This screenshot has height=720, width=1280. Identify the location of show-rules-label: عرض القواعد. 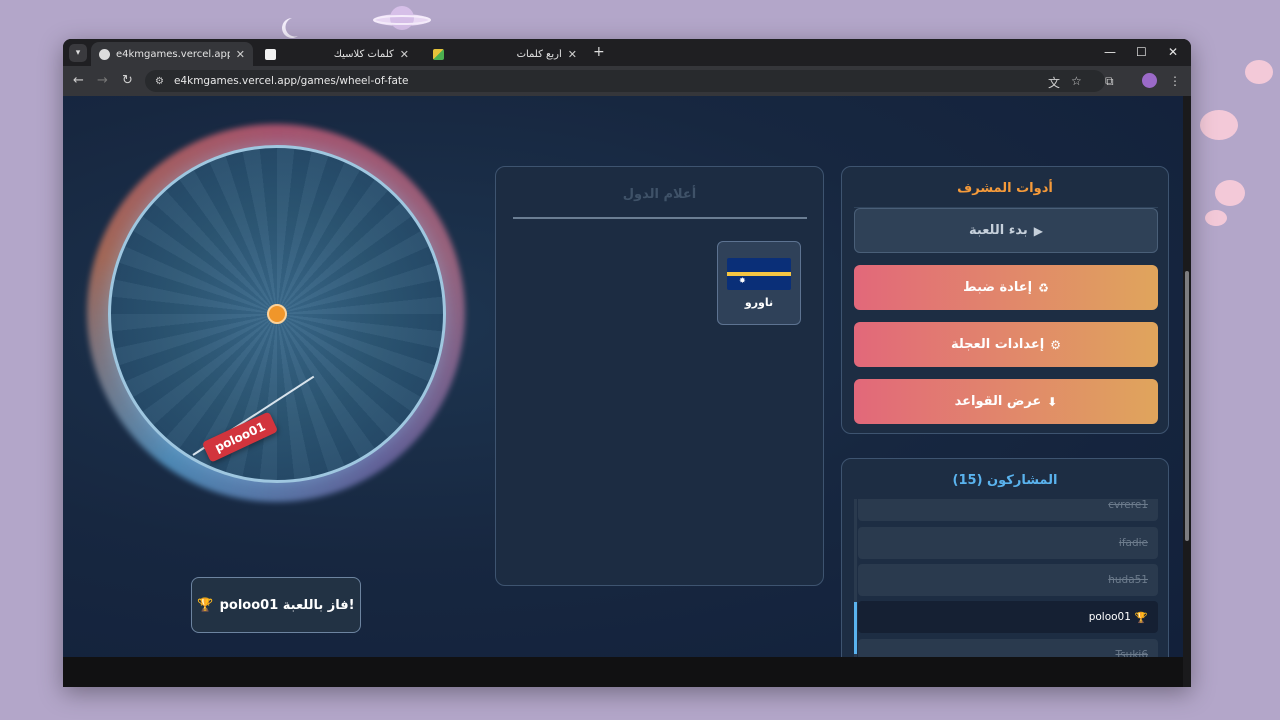
(998, 401).